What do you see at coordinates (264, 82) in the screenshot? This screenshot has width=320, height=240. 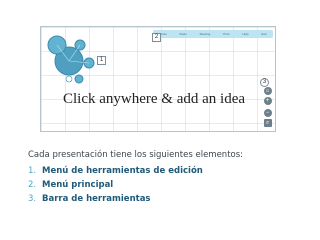 I see `marker-3: 3` at bounding box center [264, 82].